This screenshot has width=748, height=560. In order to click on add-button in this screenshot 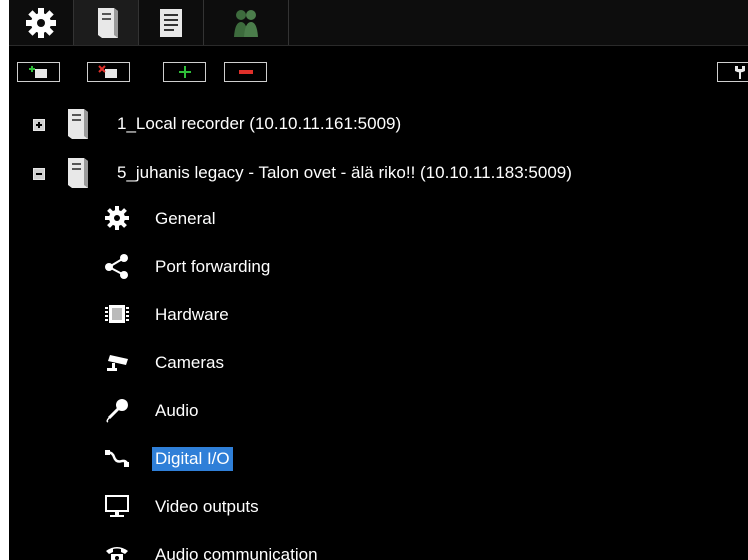, I will do `click(184, 72)`.